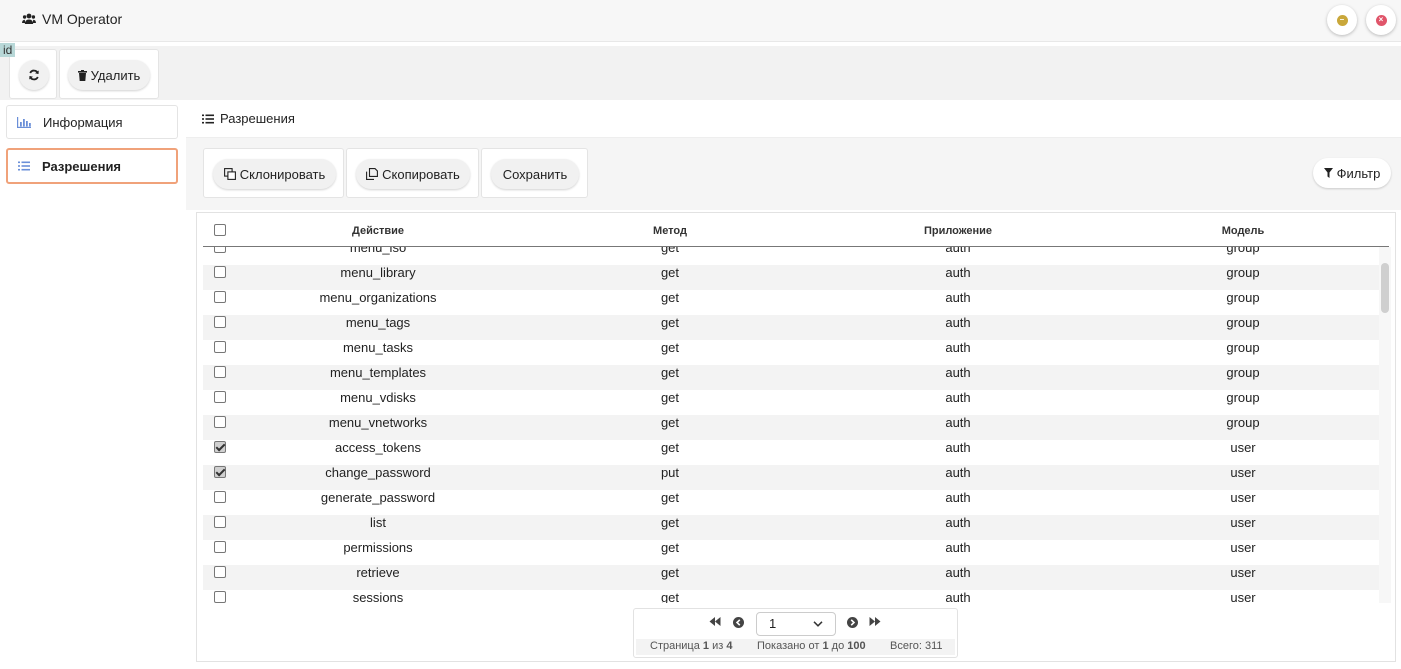 The height and width of the screenshot is (669, 1401). I want to click on copy-button-label: Скопировать, so click(421, 174).